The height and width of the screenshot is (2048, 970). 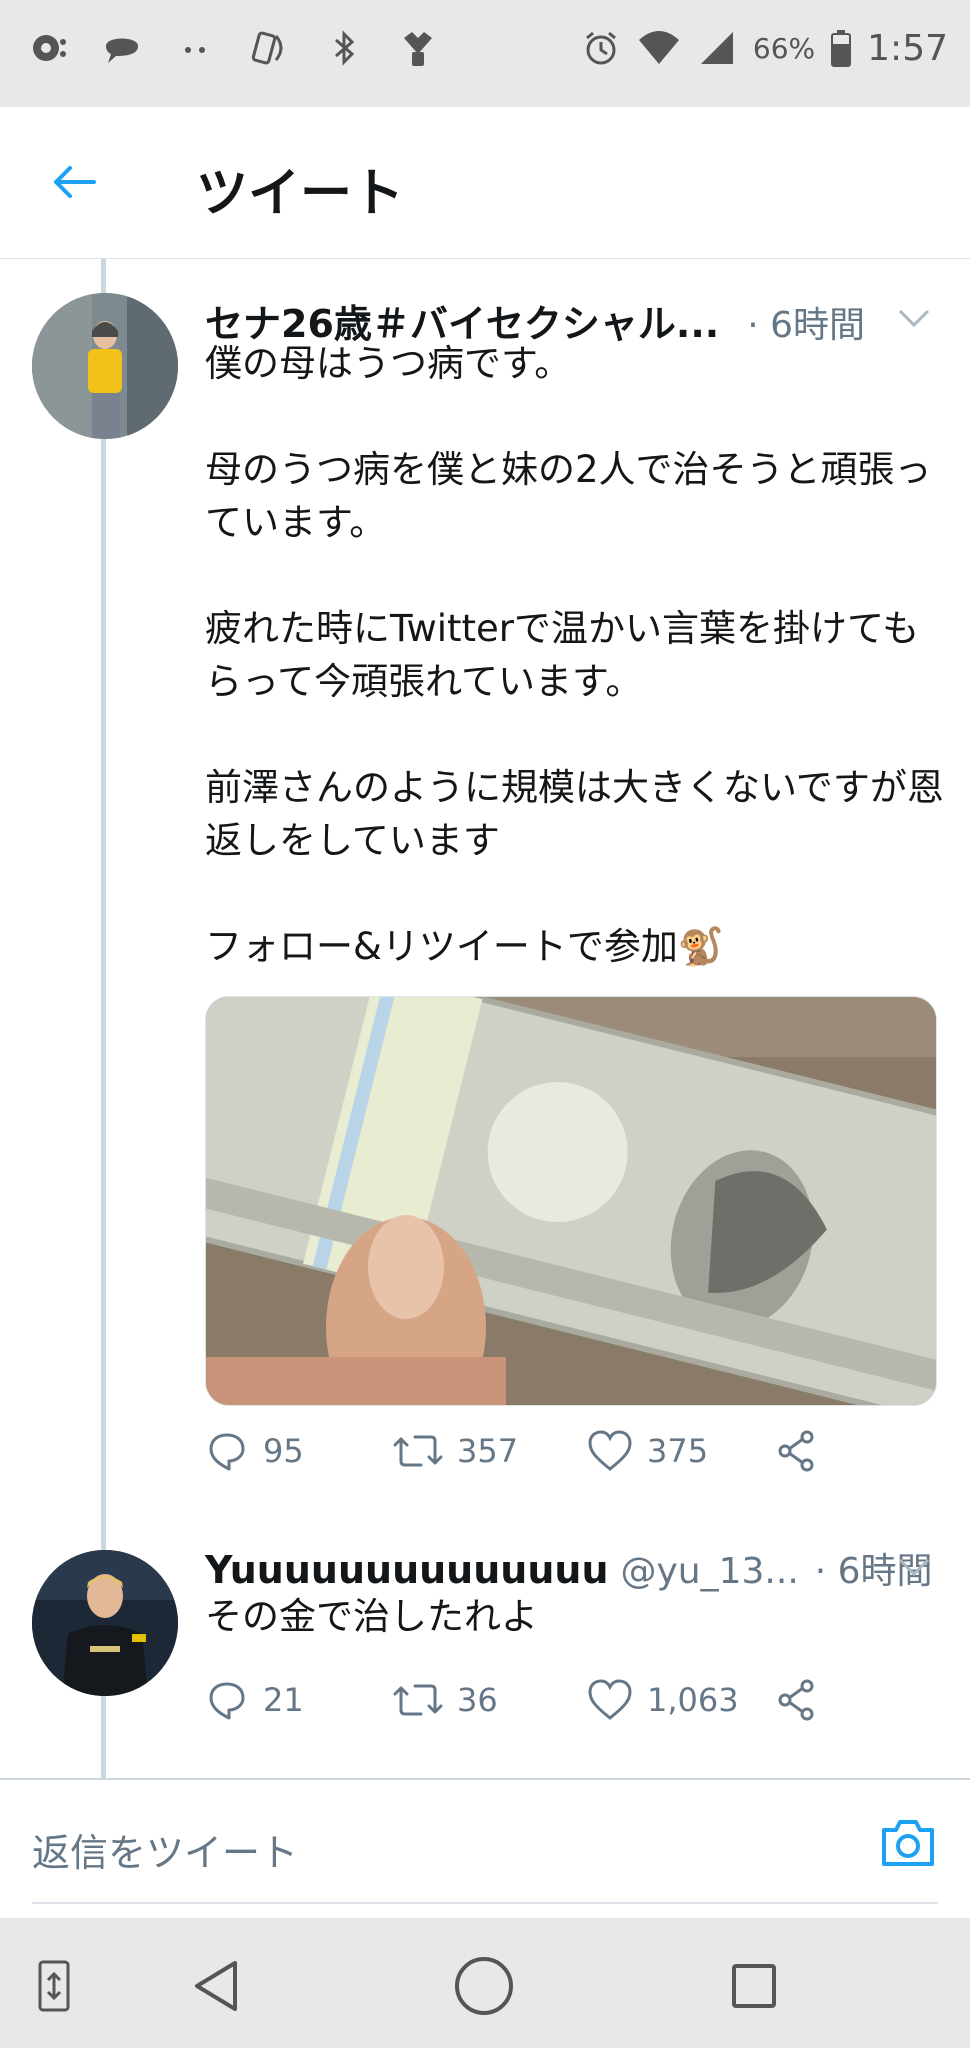 I want to click on tweet-actions: 95 357 375, so click(x=525, y=1459).